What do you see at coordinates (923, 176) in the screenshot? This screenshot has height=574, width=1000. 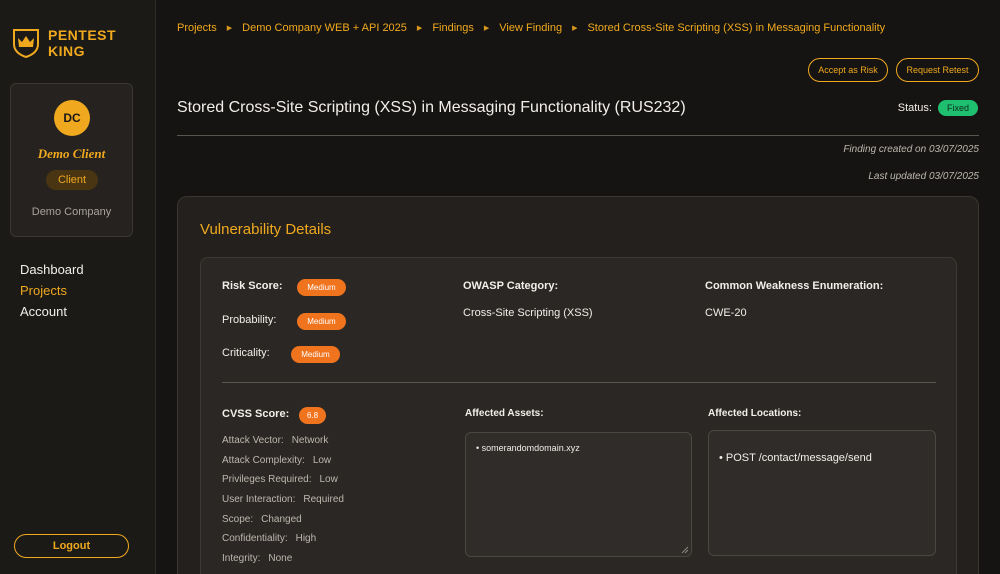 I see `updated-date: Last updated 03/07/2025` at bounding box center [923, 176].